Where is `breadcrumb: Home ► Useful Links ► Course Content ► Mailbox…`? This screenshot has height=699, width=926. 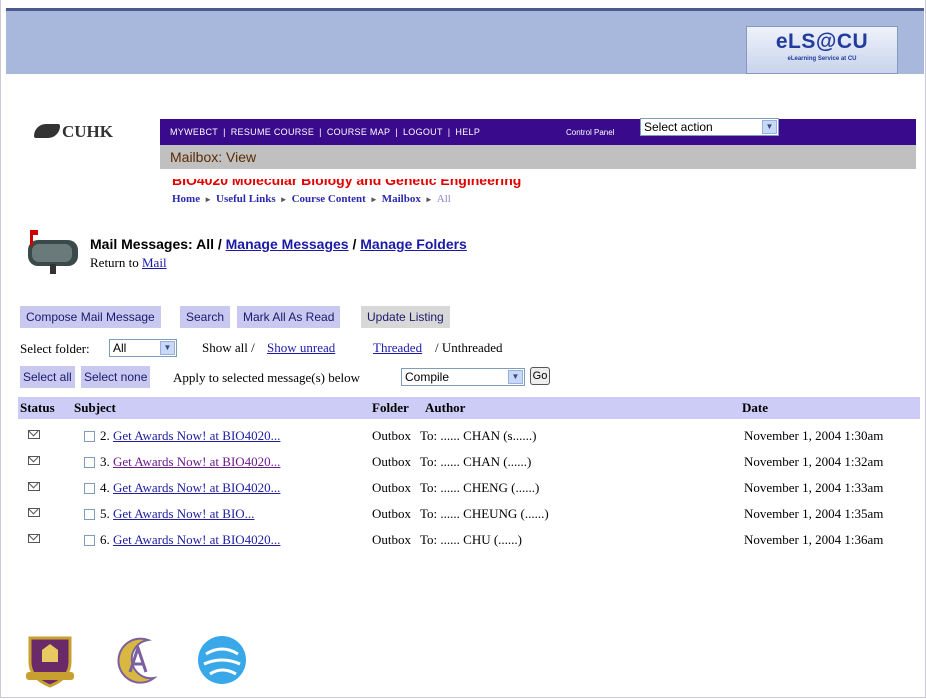 breadcrumb: Home ► Useful Links ► Course Content ► Mailbox… is located at coordinates (311, 199).